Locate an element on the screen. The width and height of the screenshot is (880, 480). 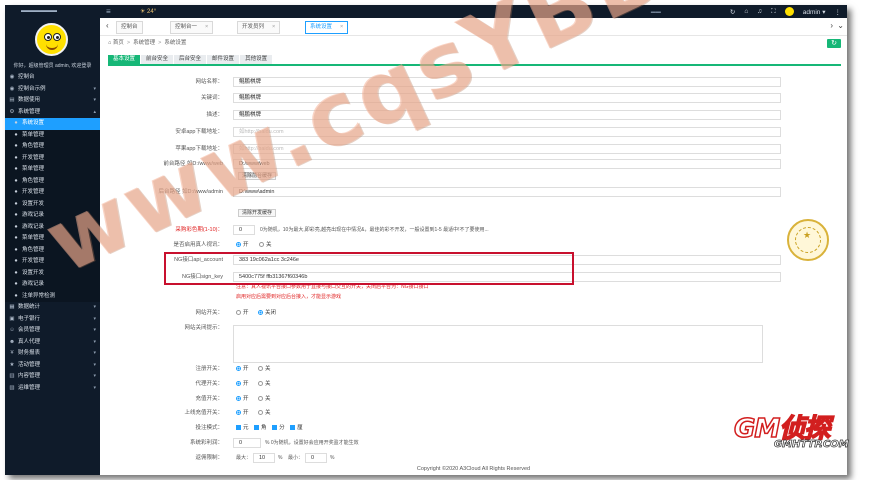
site-on-radio: 开 is located at coordinates (242, 313).